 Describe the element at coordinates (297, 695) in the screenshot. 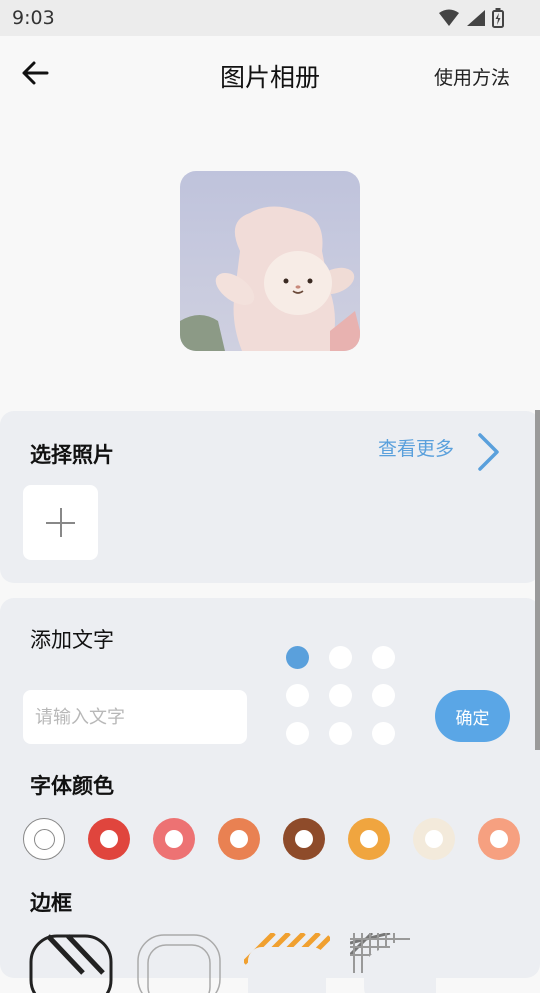

I see `position-dot-middle-left` at that location.